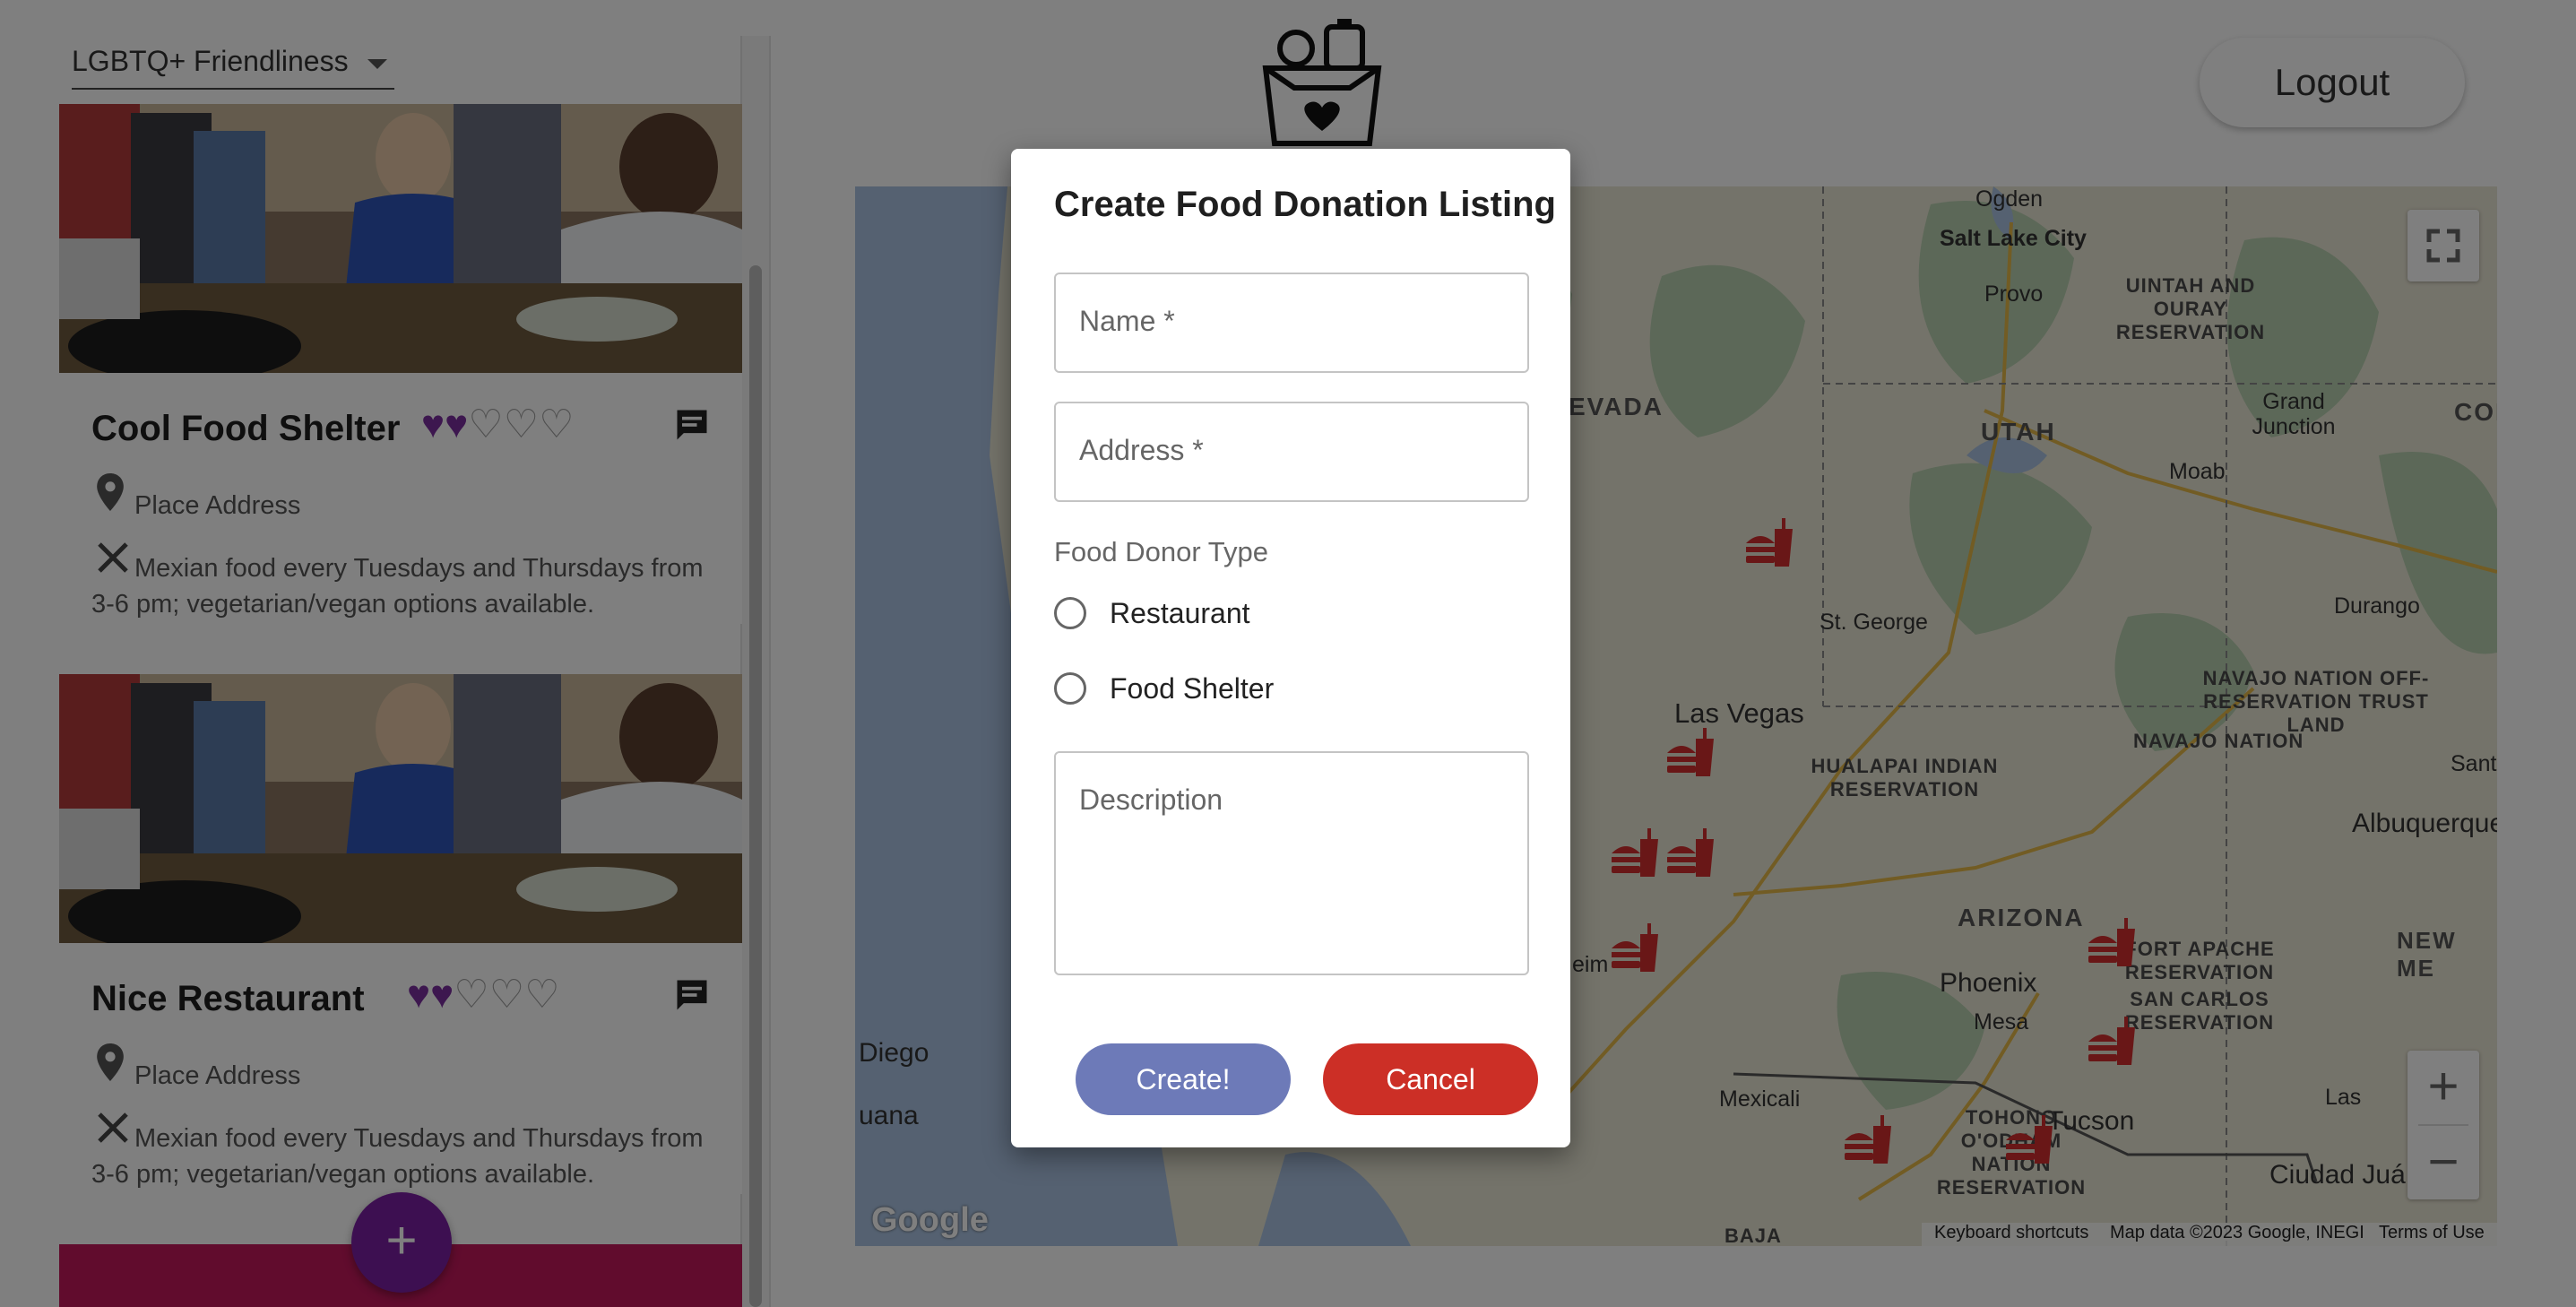 This screenshot has width=2576, height=1307. What do you see at coordinates (1430, 1079) in the screenshot?
I see `cancel-button: Cancel` at bounding box center [1430, 1079].